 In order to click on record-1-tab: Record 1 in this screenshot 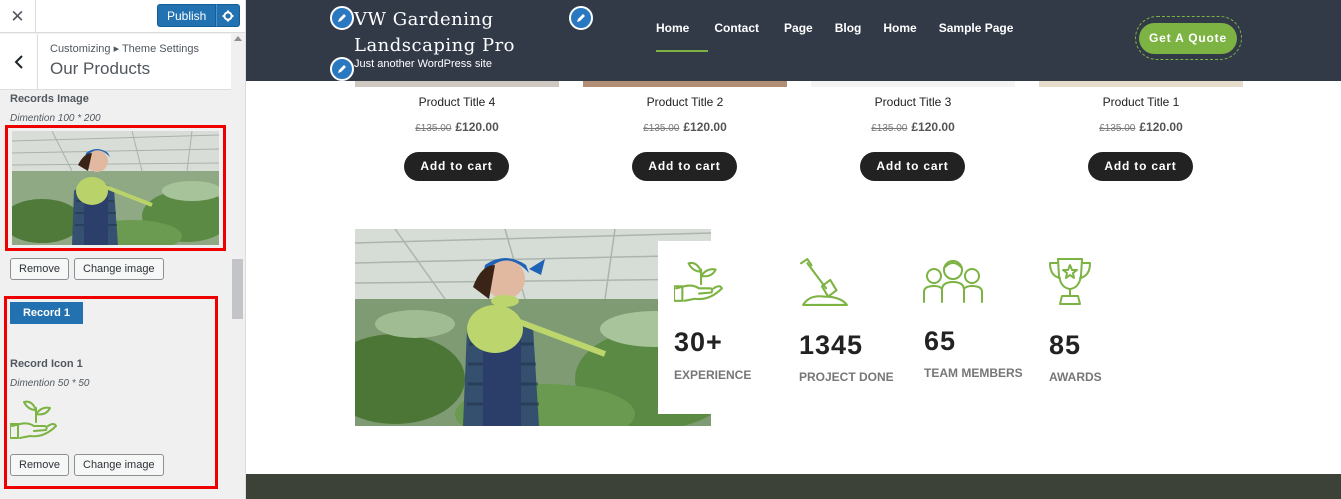, I will do `click(46, 313)`.